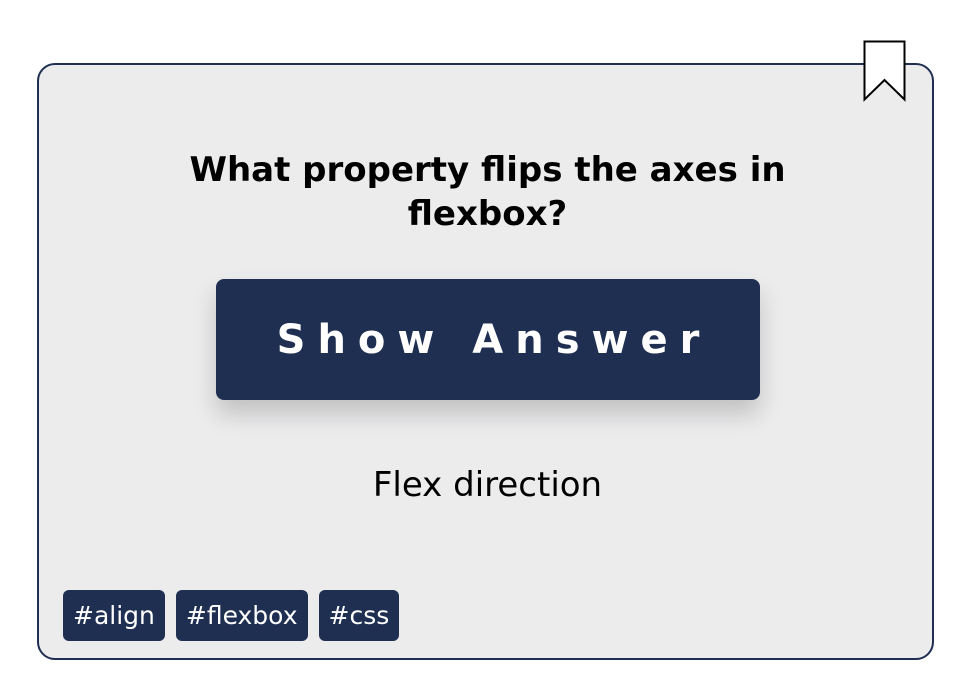 The width and height of the screenshot is (960, 700). I want to click on tag-list: #align #flexbox #css, so click(231, 615).